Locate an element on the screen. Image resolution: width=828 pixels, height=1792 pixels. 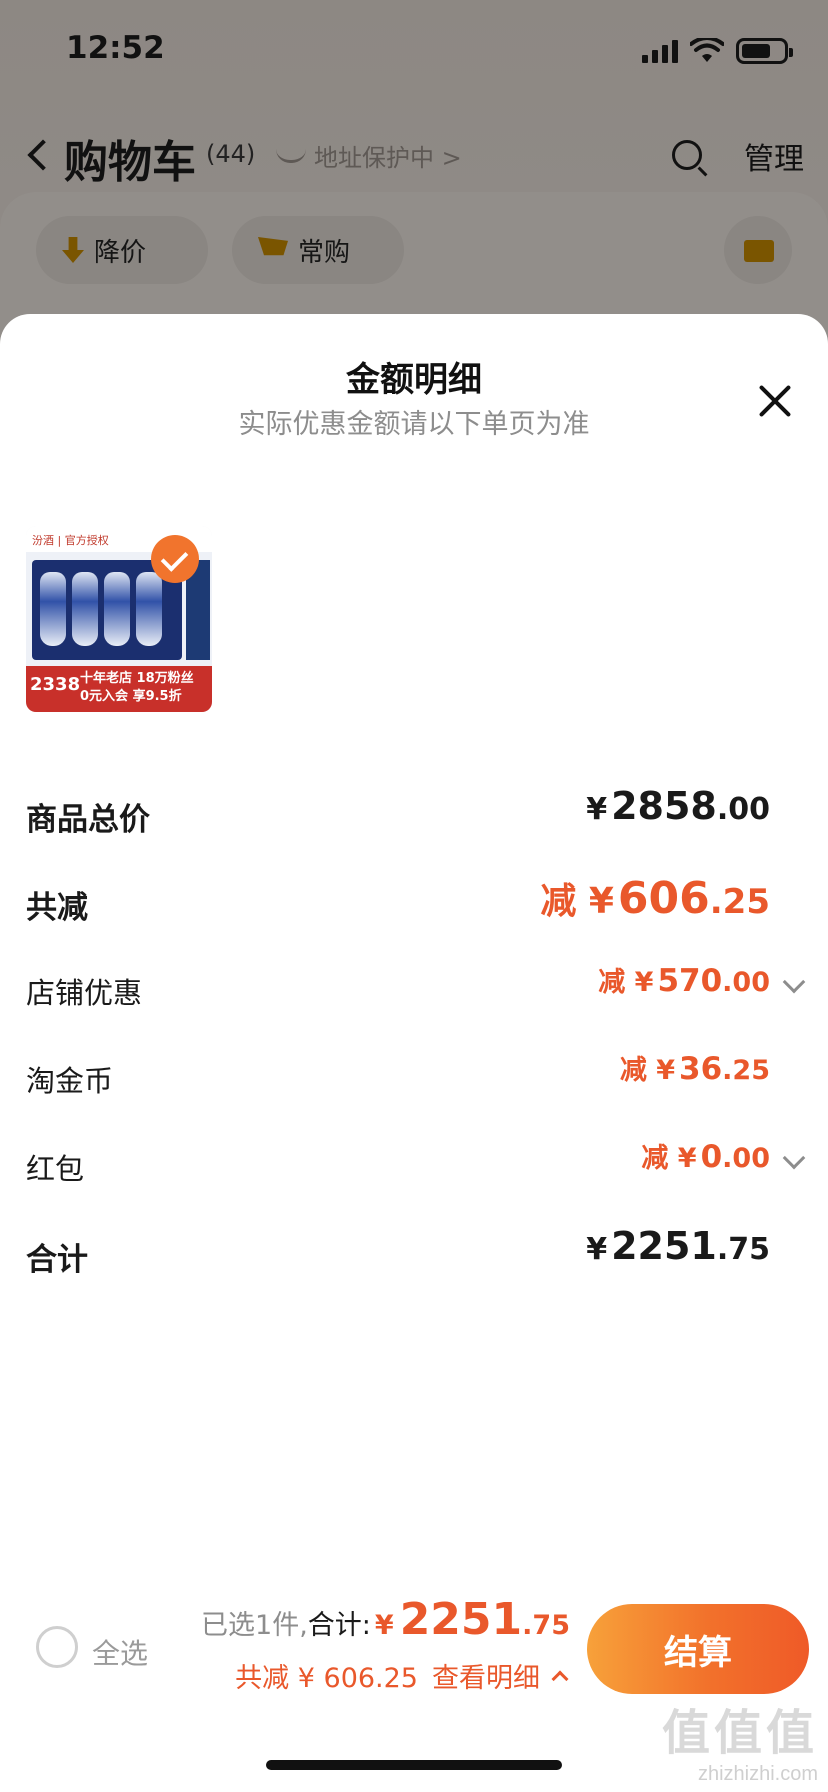
row-gold-coin: 淘金币 减 ¥ 36 .25 is located at coordinates (414, 1078).